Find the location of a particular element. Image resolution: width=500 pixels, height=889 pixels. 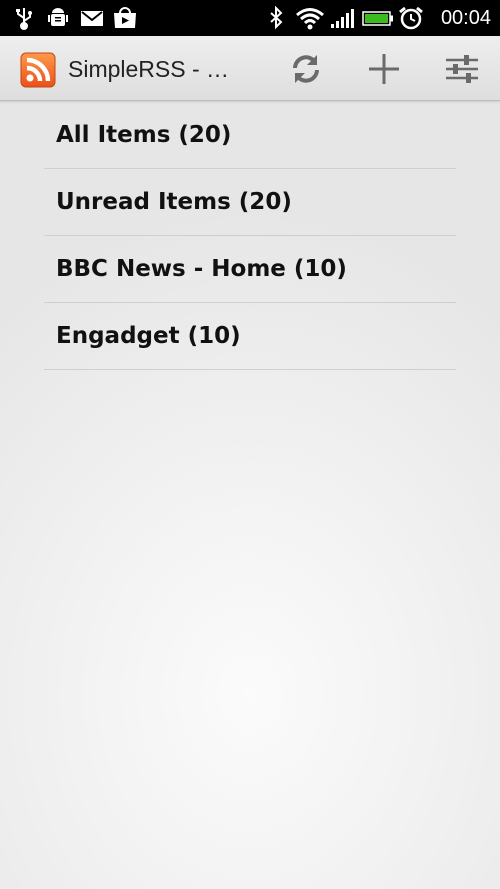

battery-icon is located at coordinates (377, 18).